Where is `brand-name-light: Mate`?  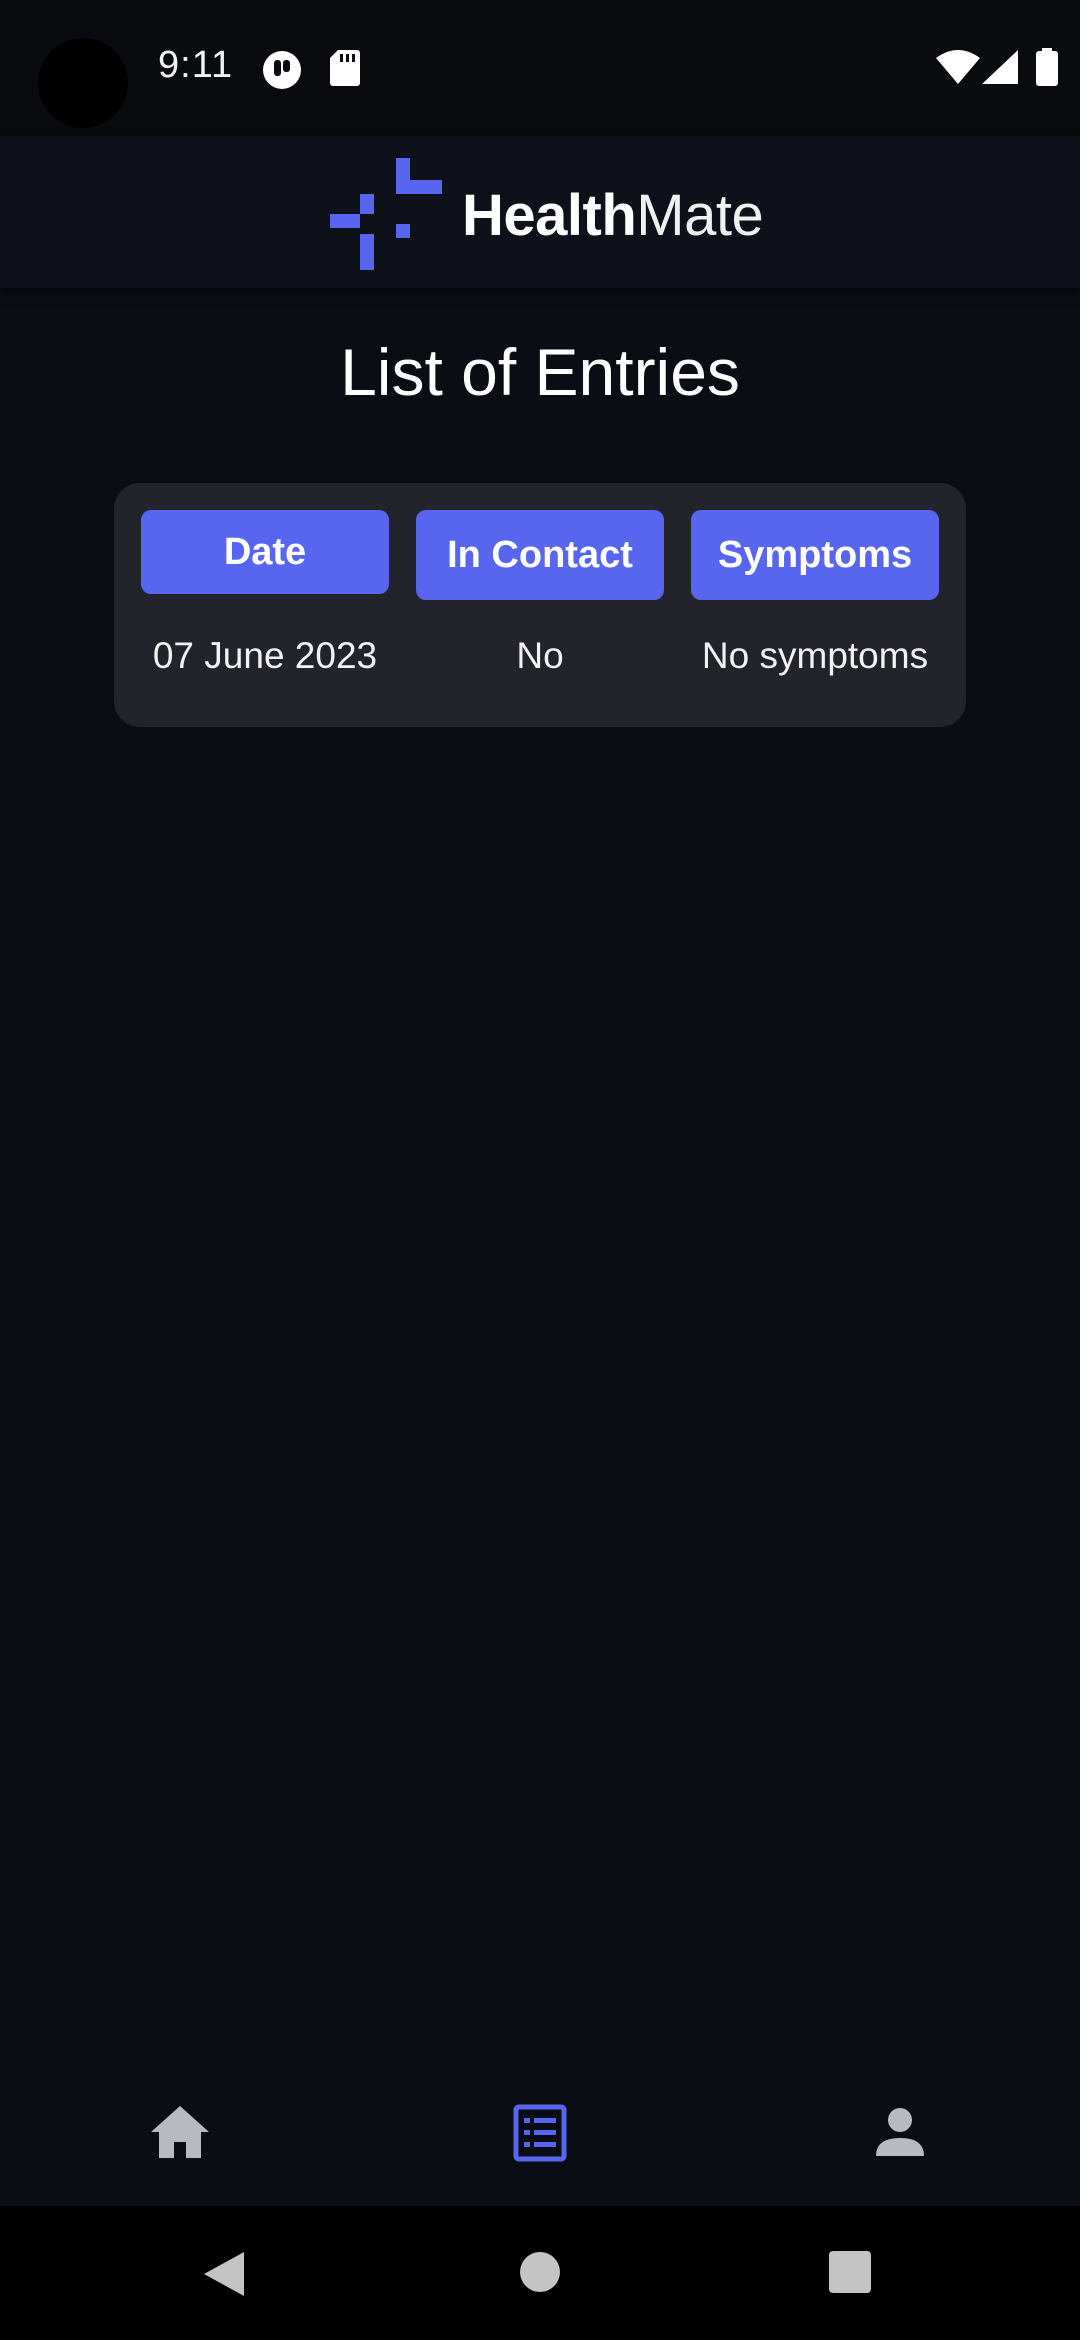
brand-name-light: Mate is located at coordinates (700, 215).